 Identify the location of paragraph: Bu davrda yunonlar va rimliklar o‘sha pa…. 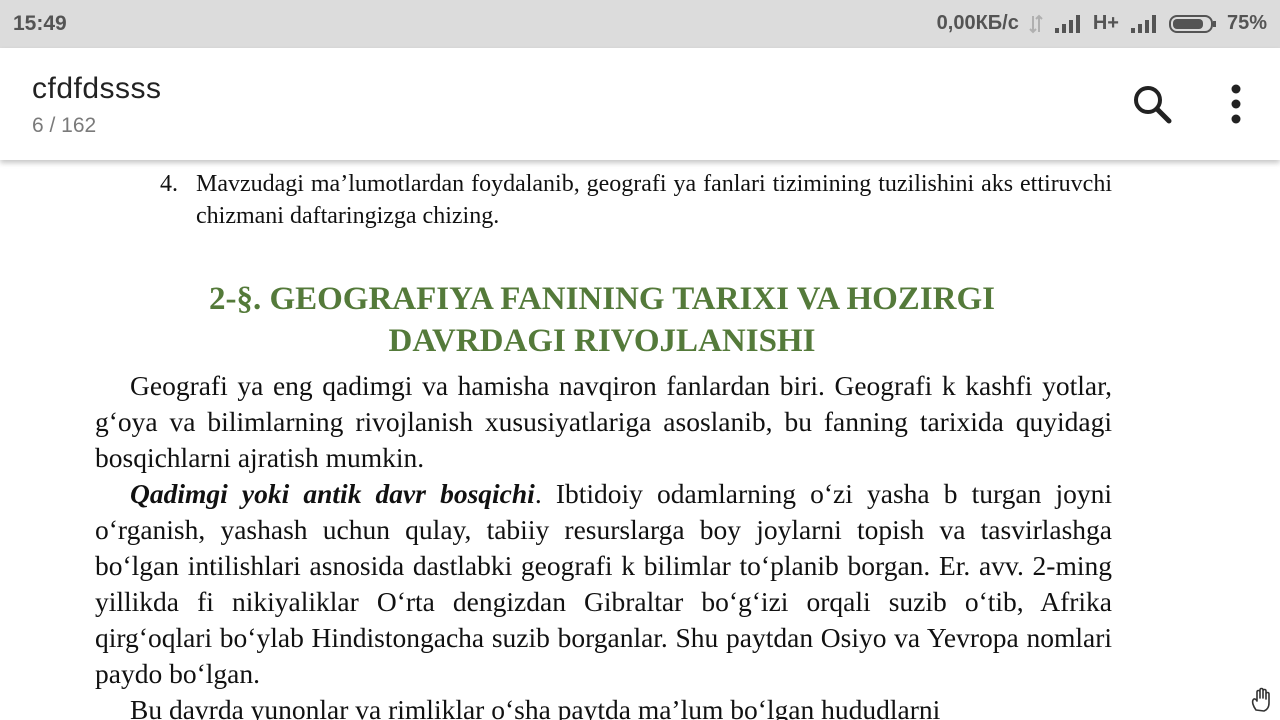
(603, 706).